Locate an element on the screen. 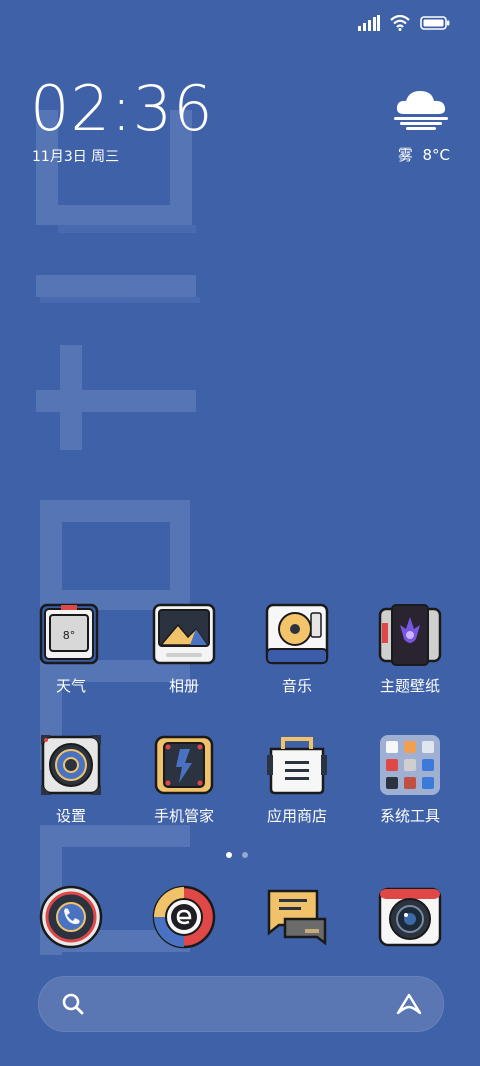 Image resolution: width=480 pixels, height=1066 pixels. app-label: 音乐 is located at coordinates (296, 686).